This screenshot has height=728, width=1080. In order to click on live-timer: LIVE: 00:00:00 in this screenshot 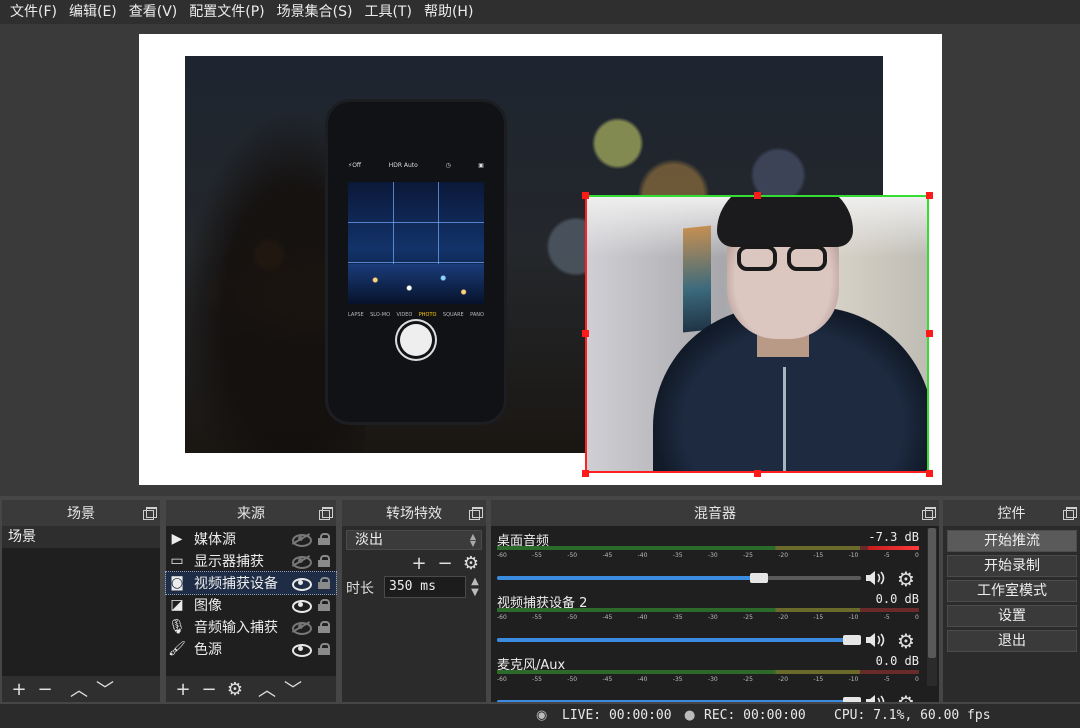, I will do `click(617, 715)`.